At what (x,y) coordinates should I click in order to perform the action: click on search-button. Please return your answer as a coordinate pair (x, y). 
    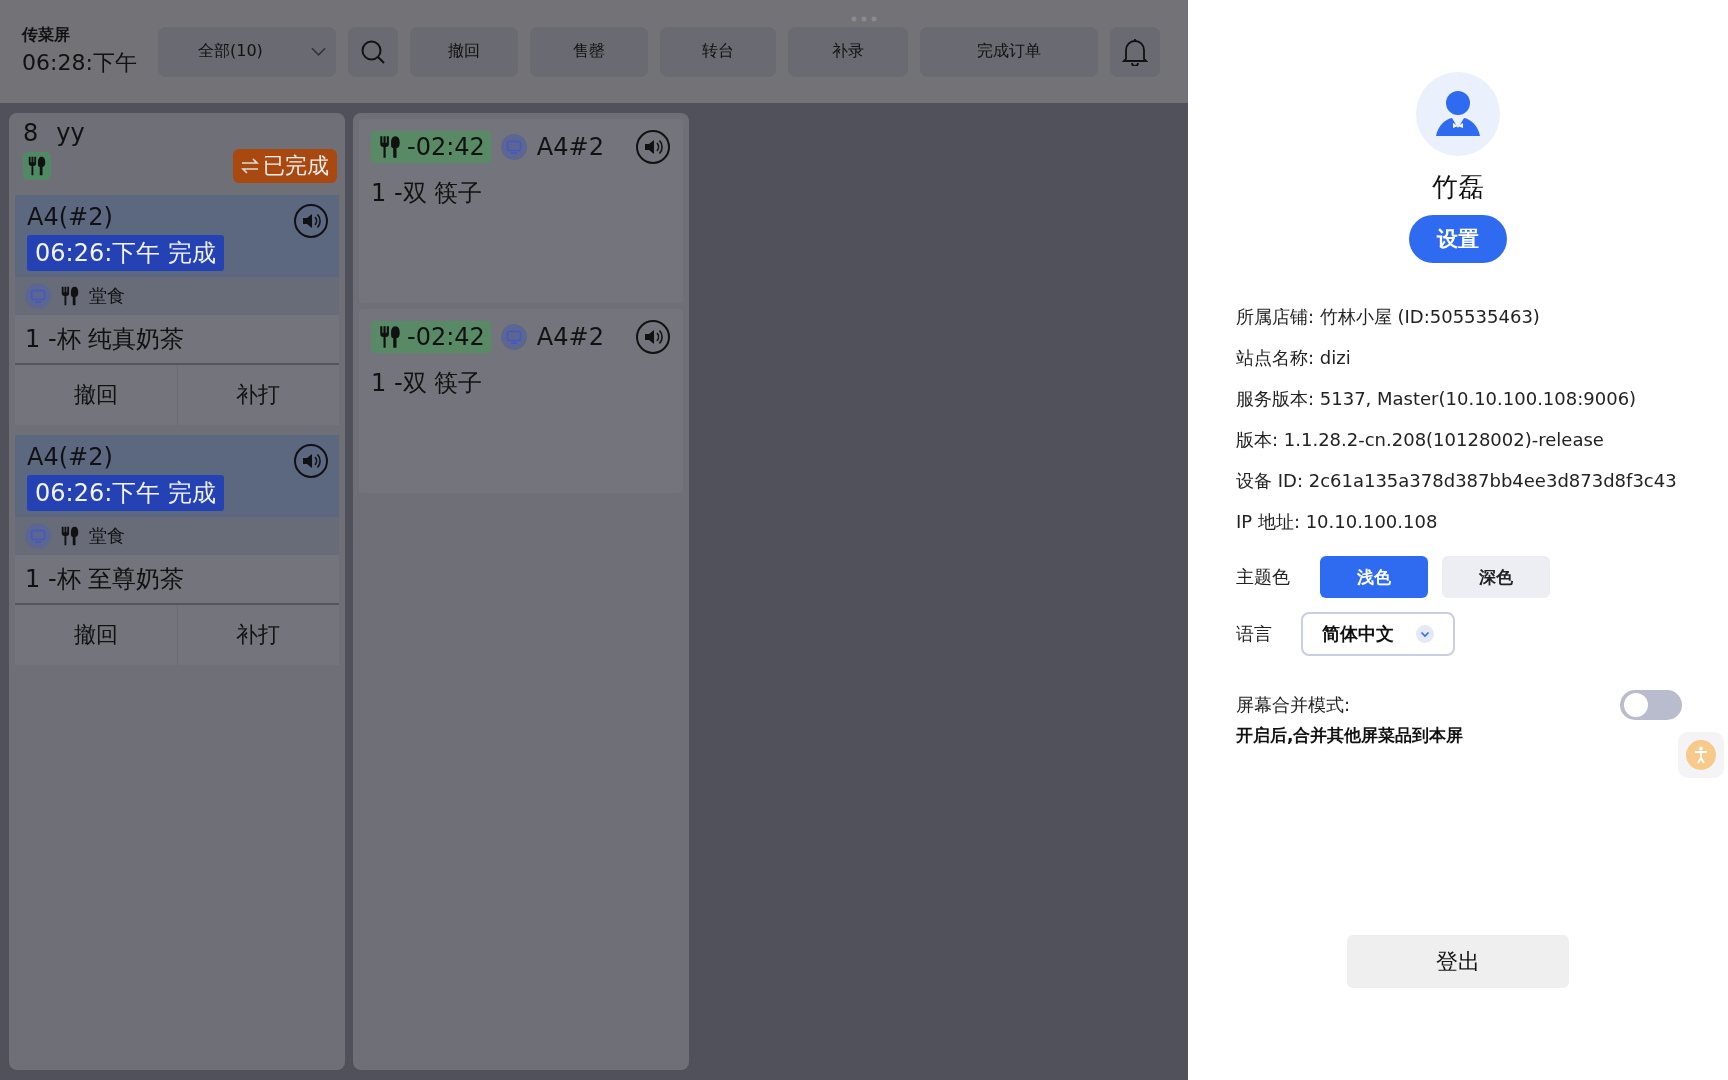
    Looking at the image, I should click on (373, 51).